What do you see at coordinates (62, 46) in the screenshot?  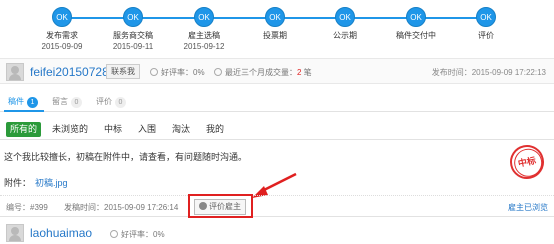 I see `step-date: 2015-09-09` at bounding box center [62, 46].